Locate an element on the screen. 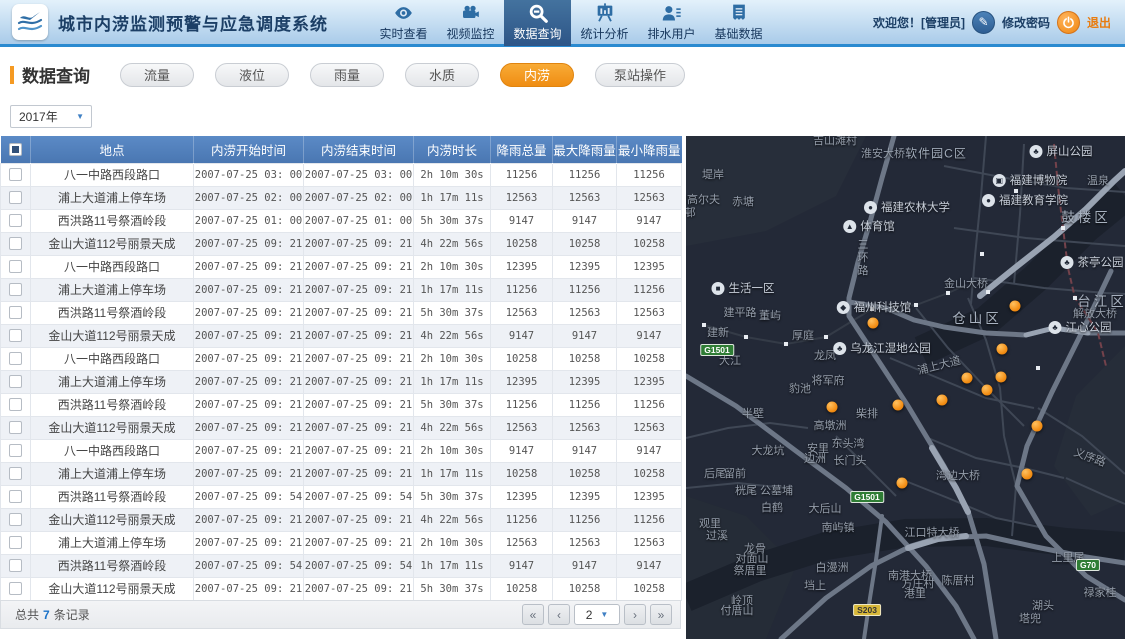 The width and height of the screenshot is (1125, 639). next-page-button: › is located at coordinates (635, 614).